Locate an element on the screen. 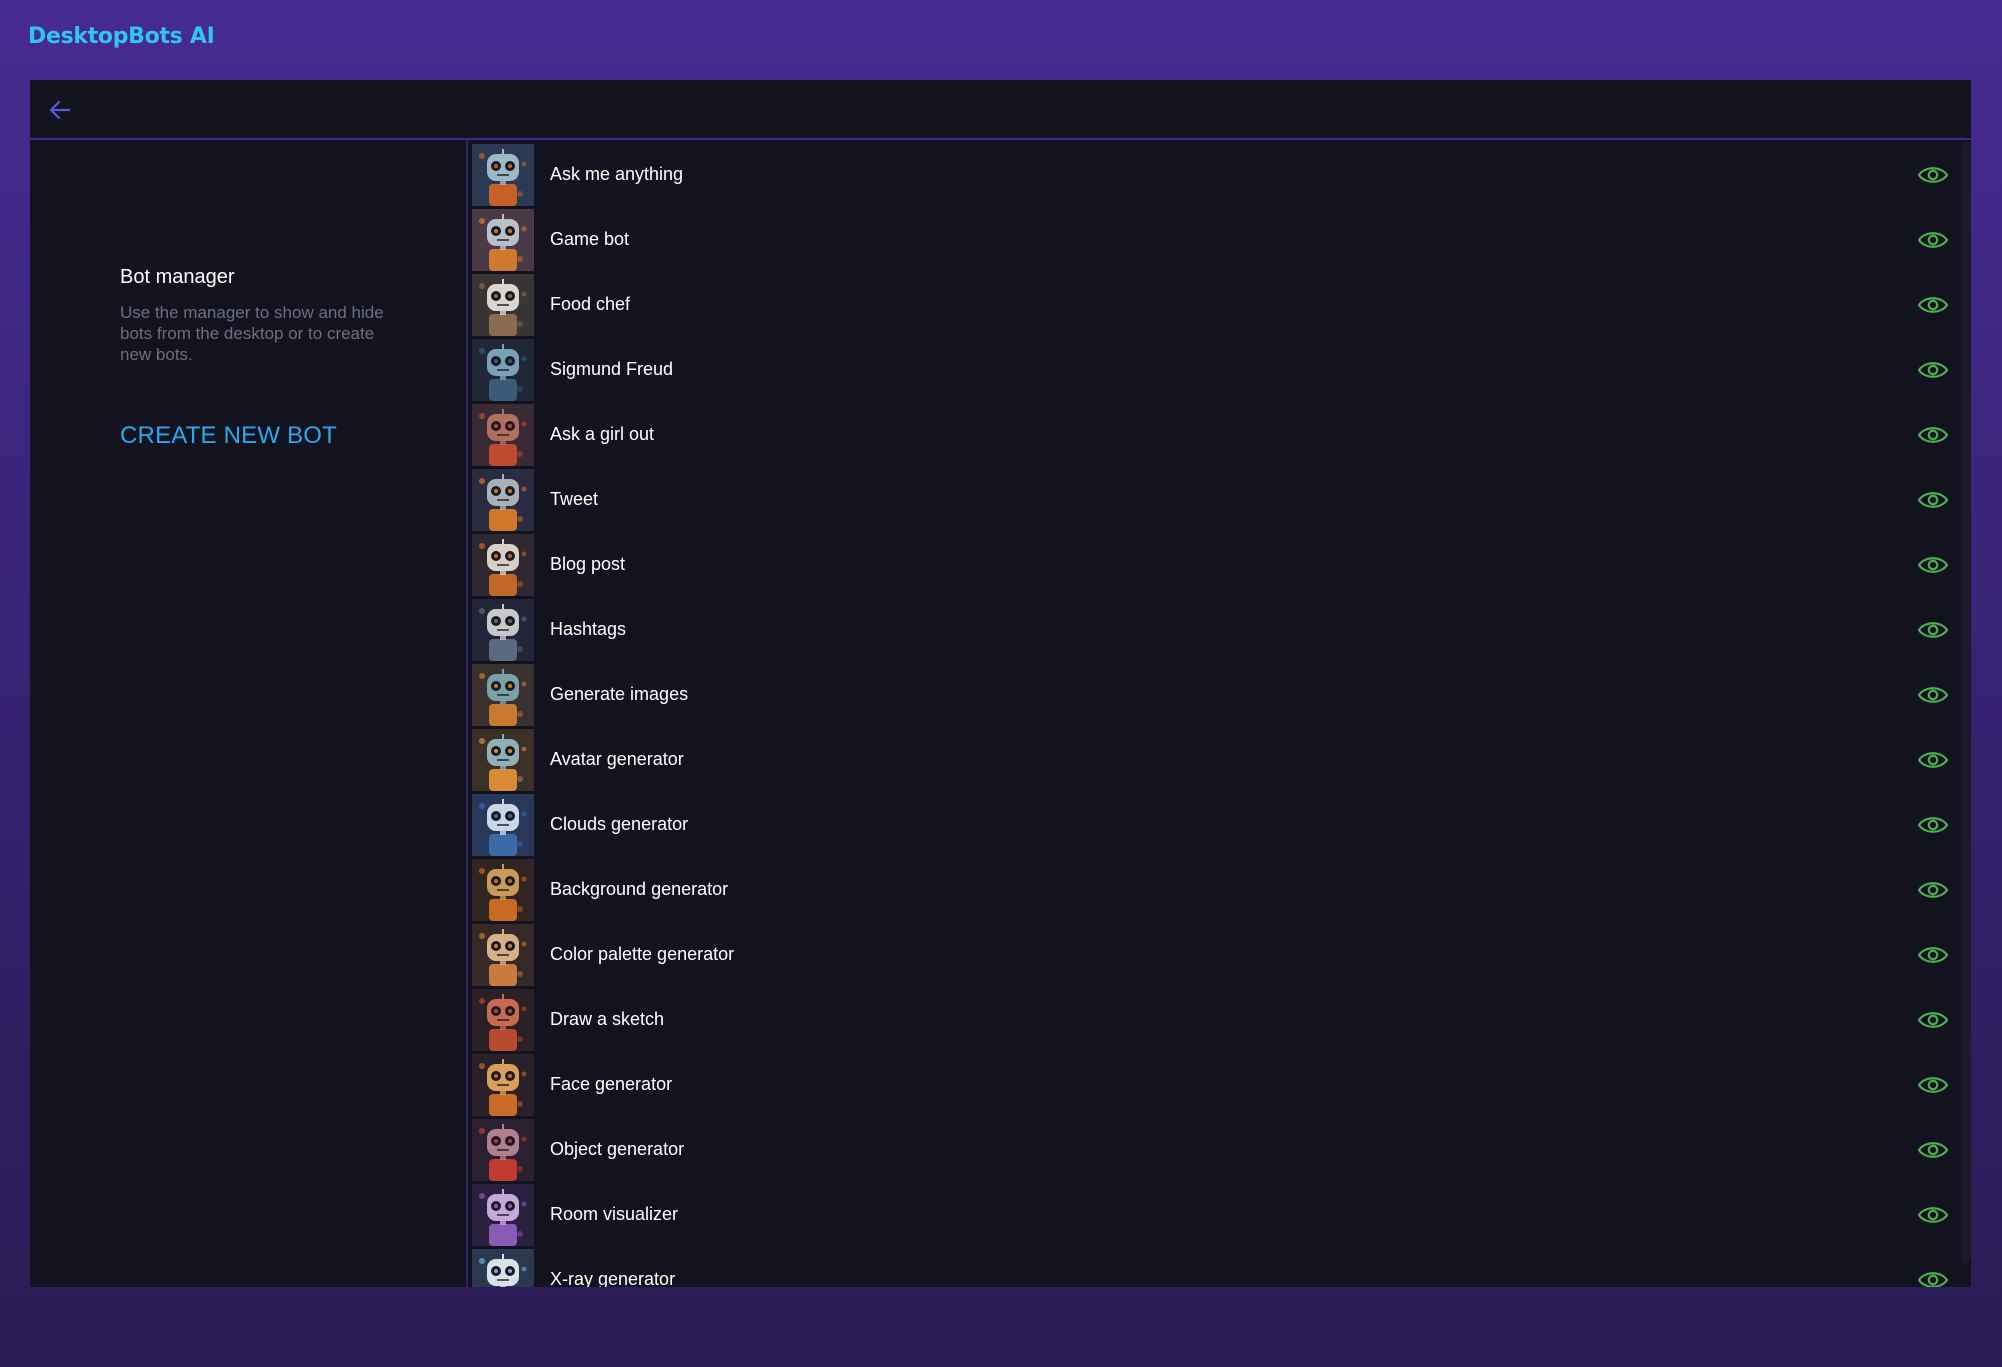  bot-name: Blog post is located at coordinates (588, 564).